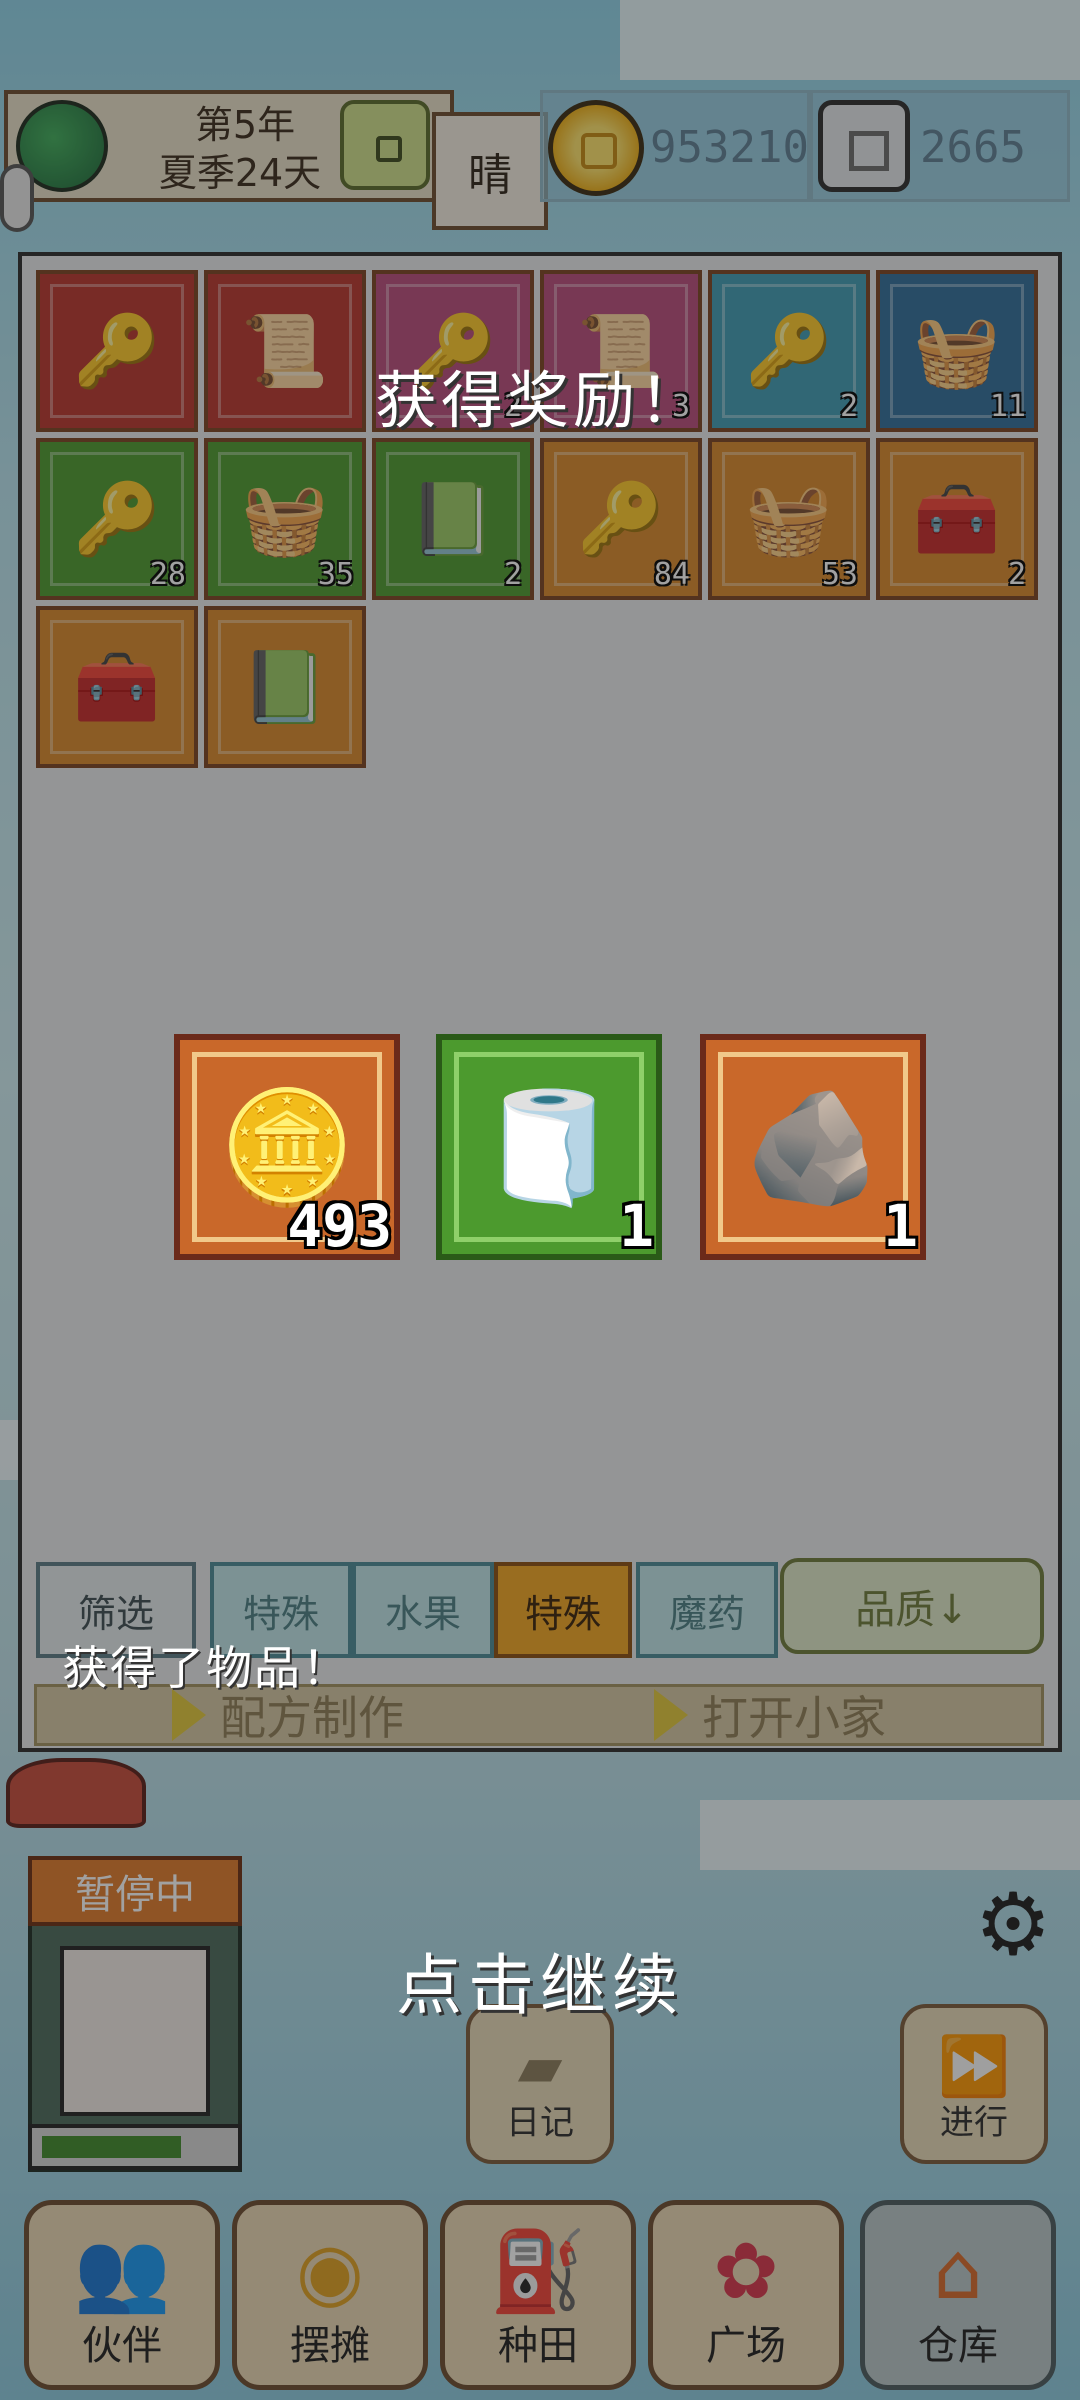  Describe the element at coordinates (813, 1147) in the screenshot. I see `reward-card: 🪨 1` at that location.